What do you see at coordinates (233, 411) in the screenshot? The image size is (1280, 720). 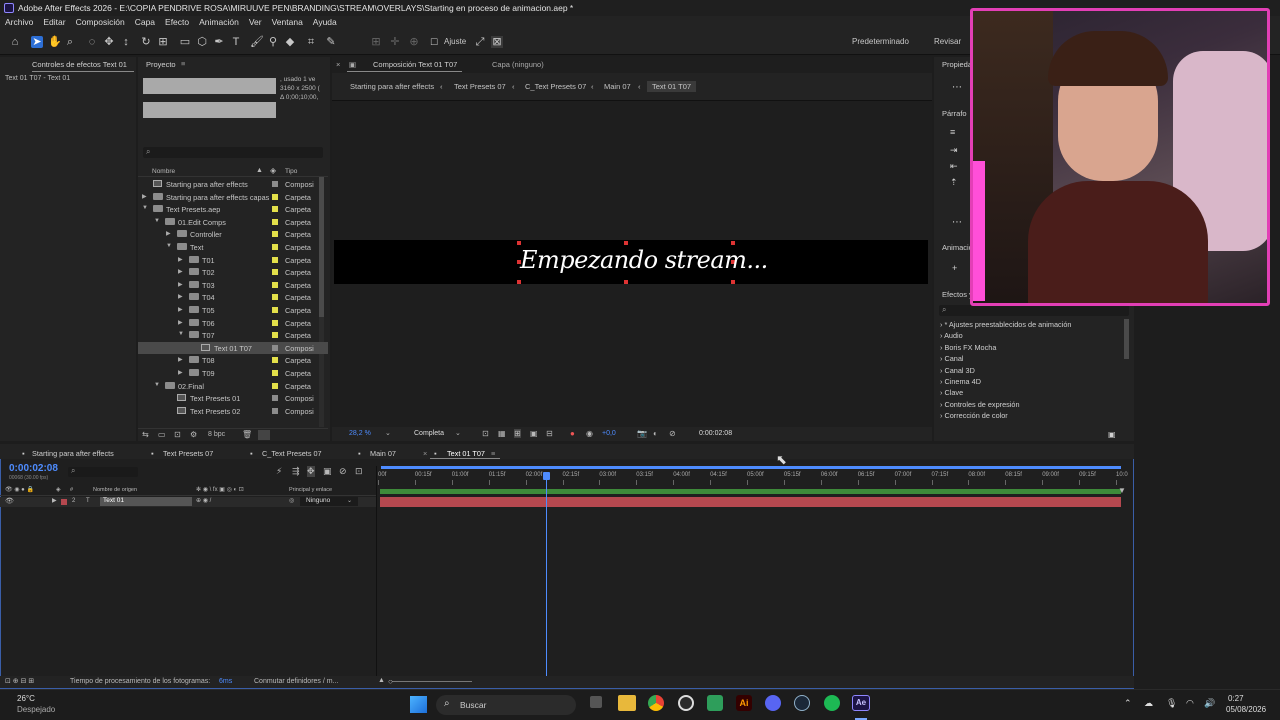 I see `project-item: Text Presets 02 Composi` at bounding box center [233, 411].